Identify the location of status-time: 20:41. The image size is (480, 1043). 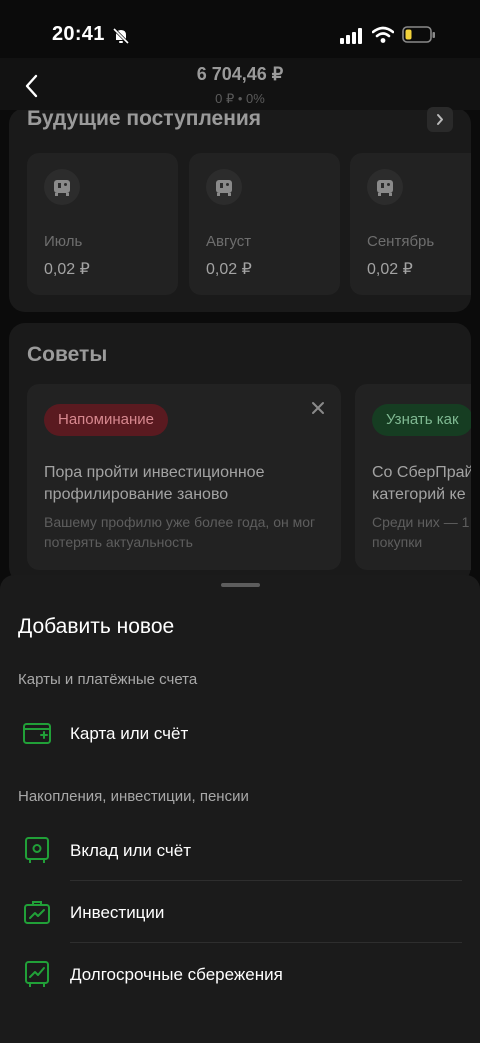
(78, 34).